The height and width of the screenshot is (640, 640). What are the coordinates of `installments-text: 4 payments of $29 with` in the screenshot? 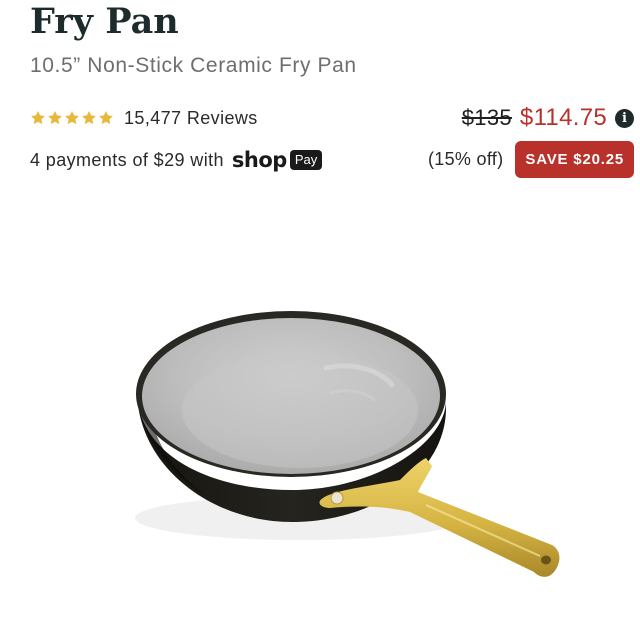 It's located at (127, 159).